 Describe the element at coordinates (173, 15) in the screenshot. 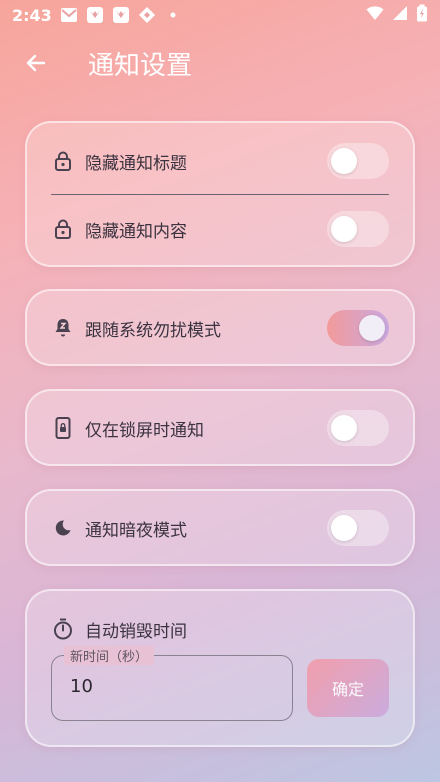

I see `dot-icon` at that location.